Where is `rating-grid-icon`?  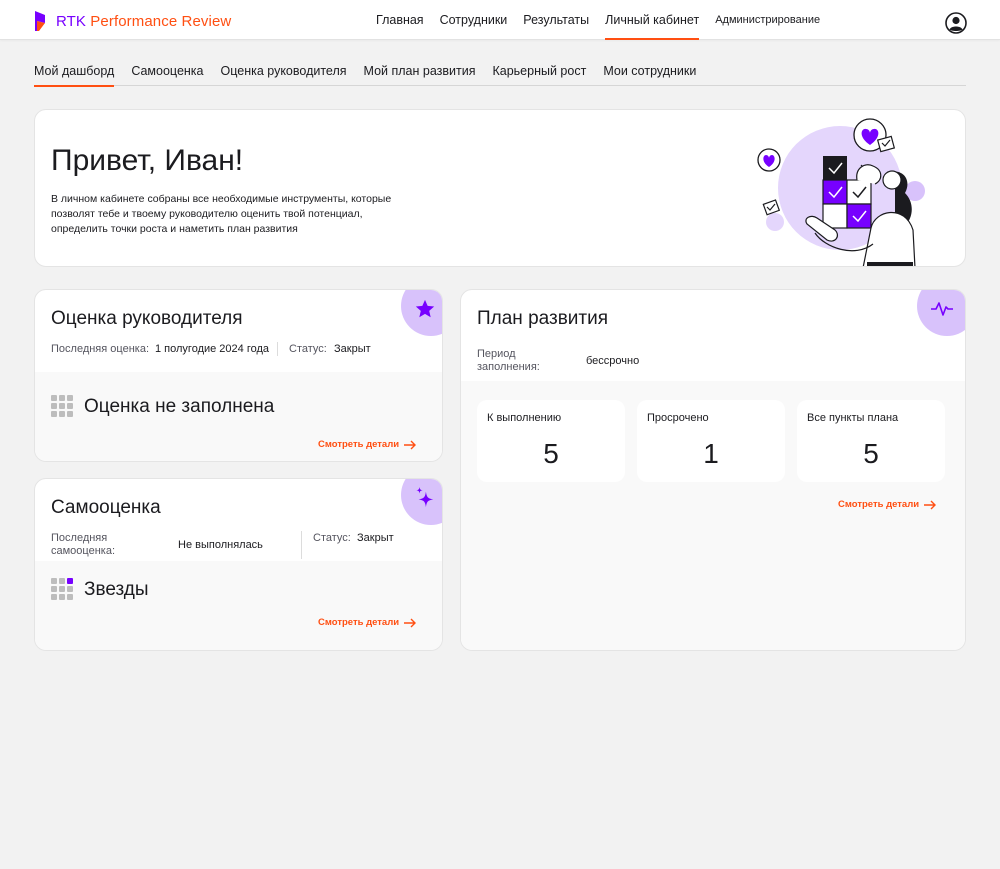 rating-grid-icon is located at coordinates (62, 406).